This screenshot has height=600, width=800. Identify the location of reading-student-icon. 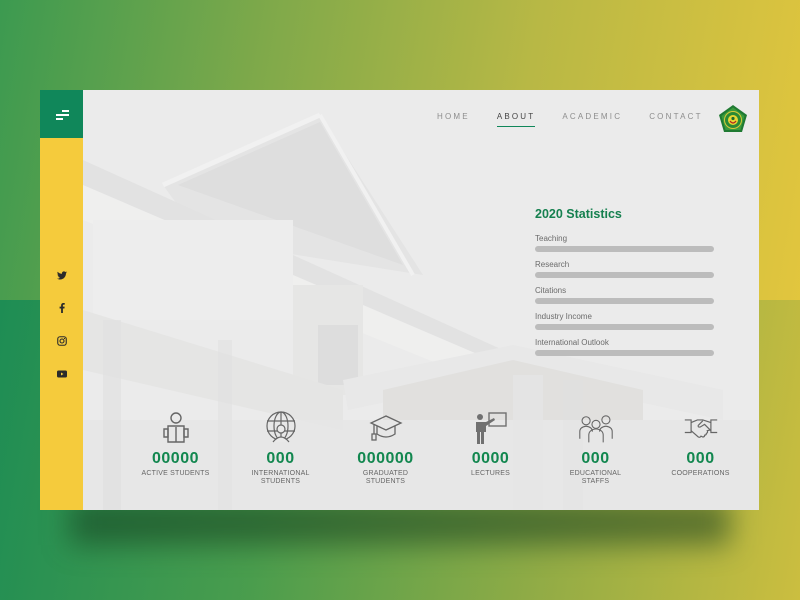
(175, 427).